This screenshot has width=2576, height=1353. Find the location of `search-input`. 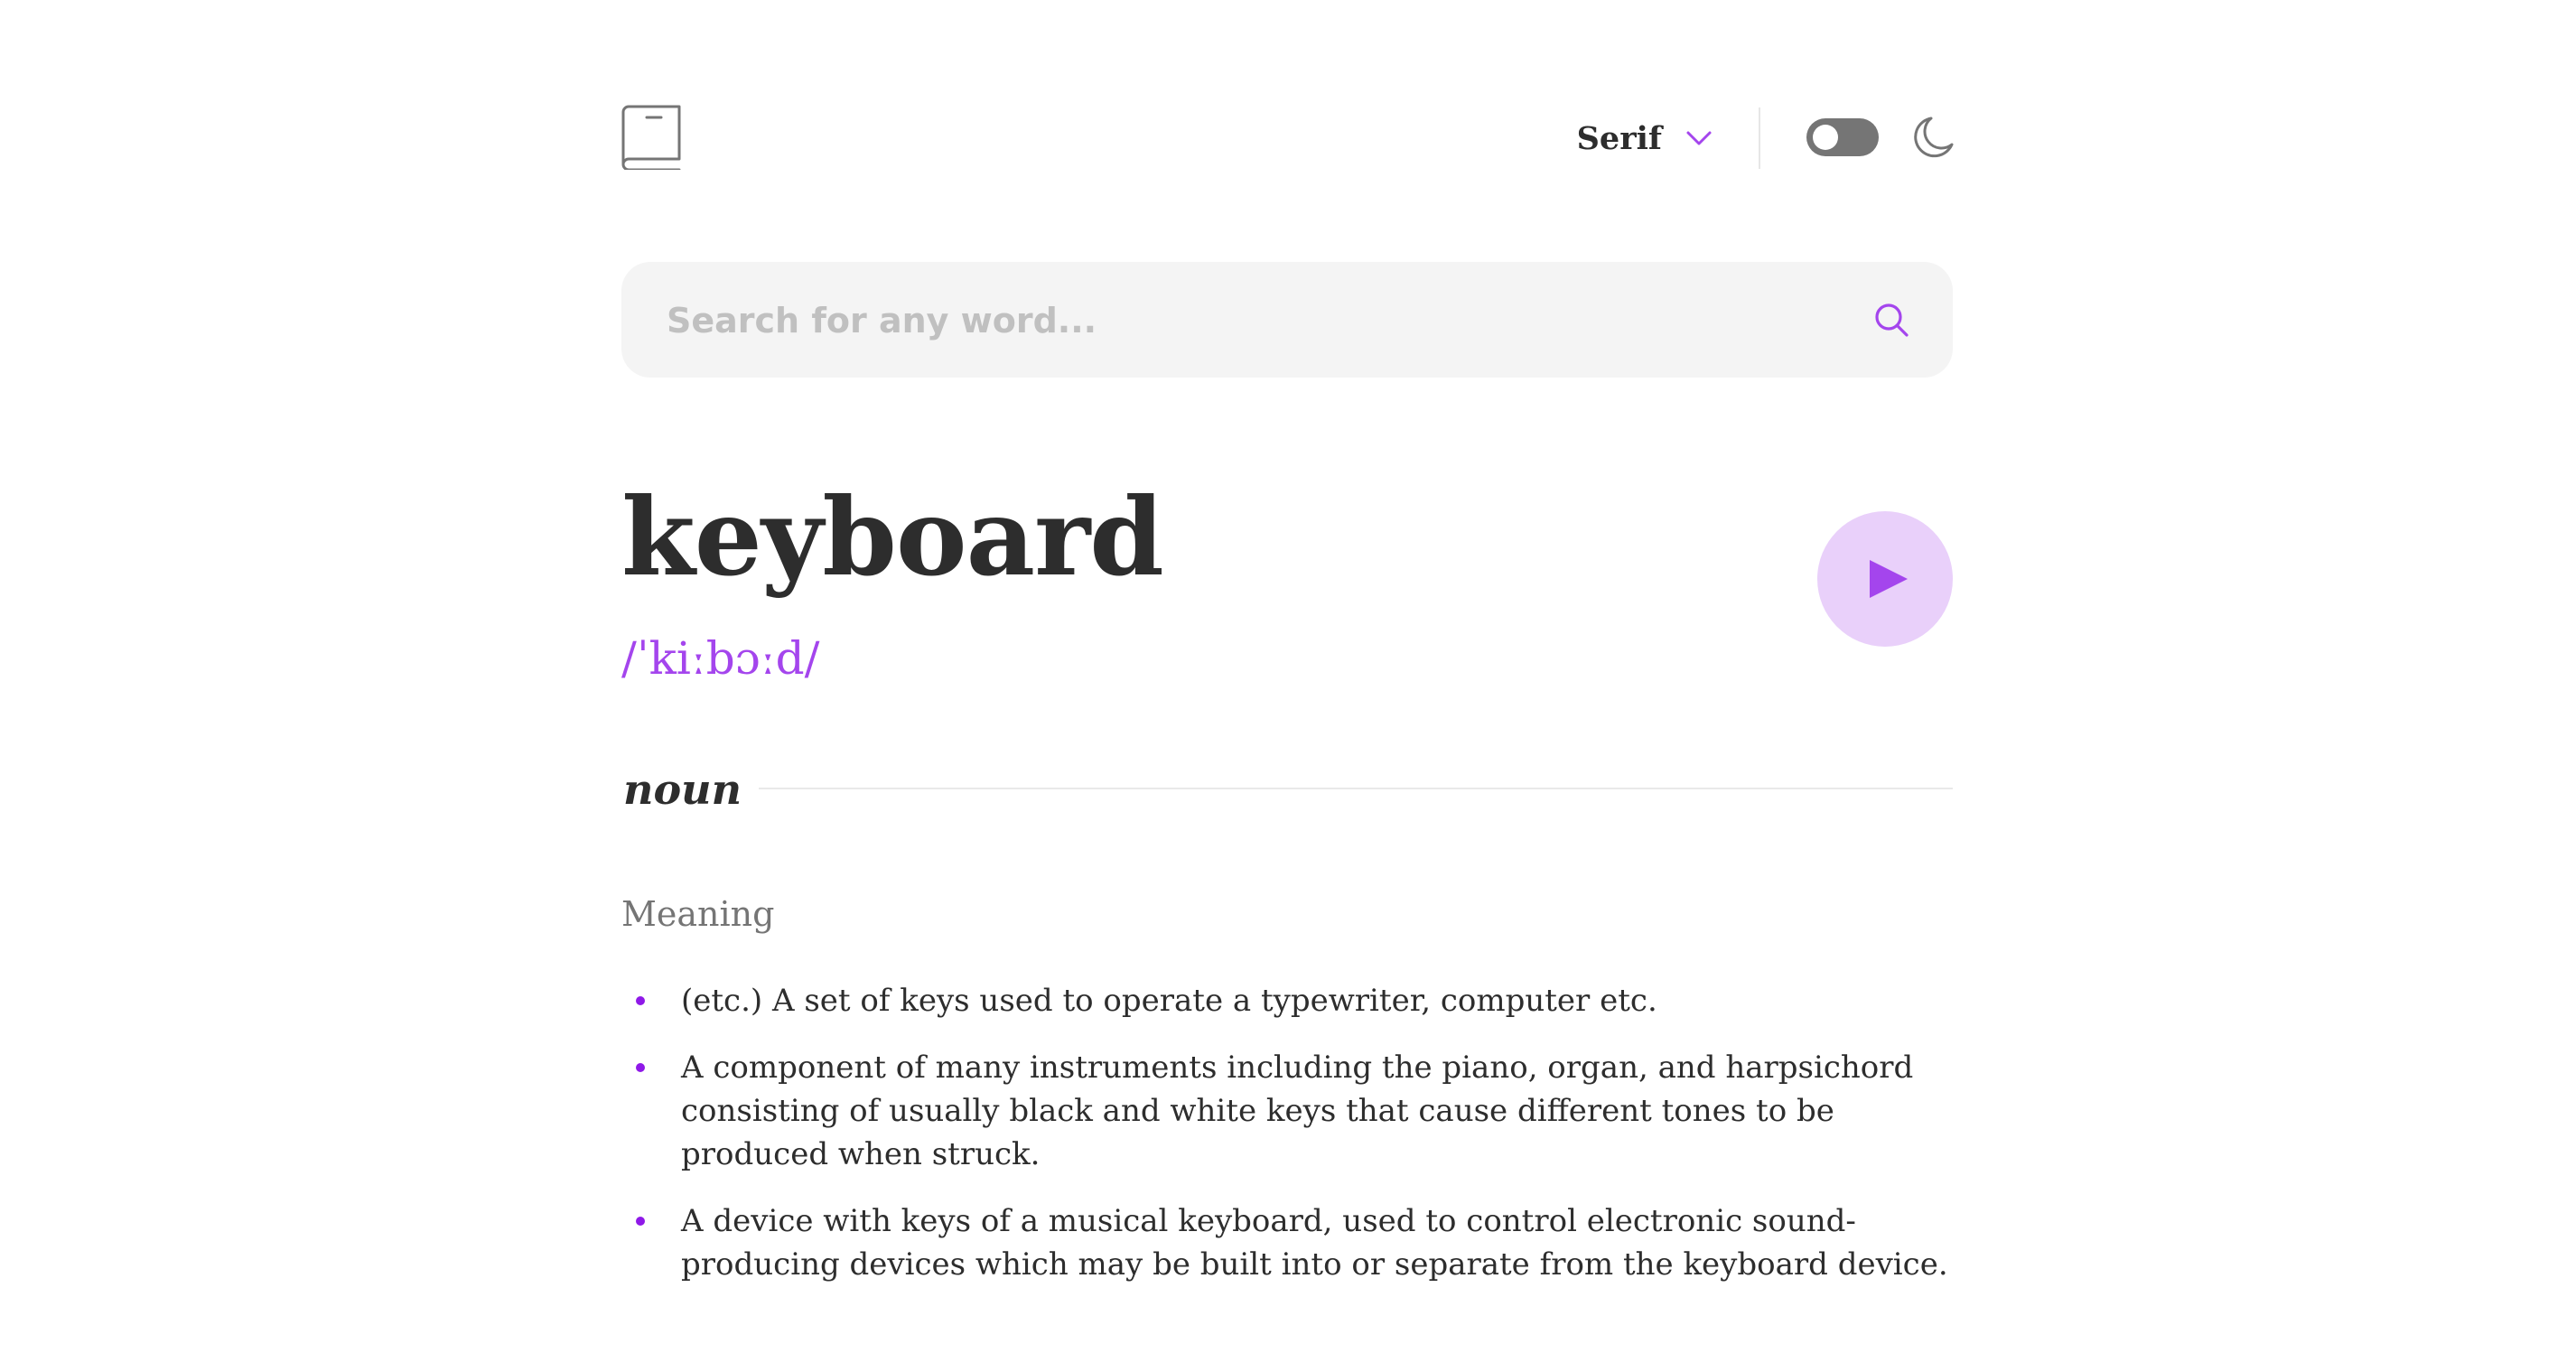

search-input is located at coordinates (1254, 320).